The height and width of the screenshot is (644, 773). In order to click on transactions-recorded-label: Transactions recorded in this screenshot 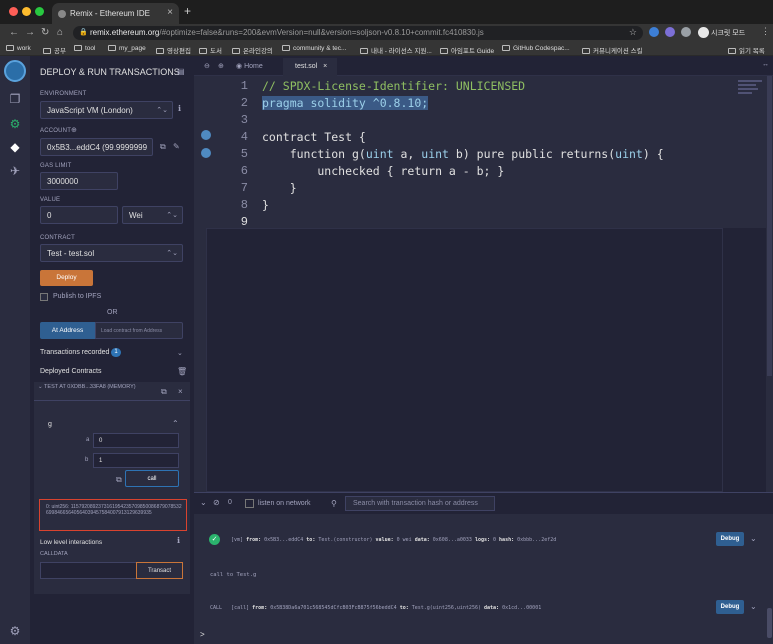, I will do `click(74, 352)`.